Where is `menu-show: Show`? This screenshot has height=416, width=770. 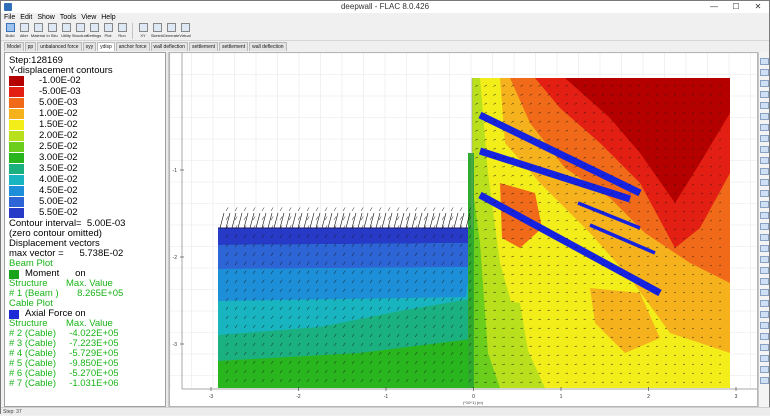
menu-show: Show is located at coordinates (46, 17).